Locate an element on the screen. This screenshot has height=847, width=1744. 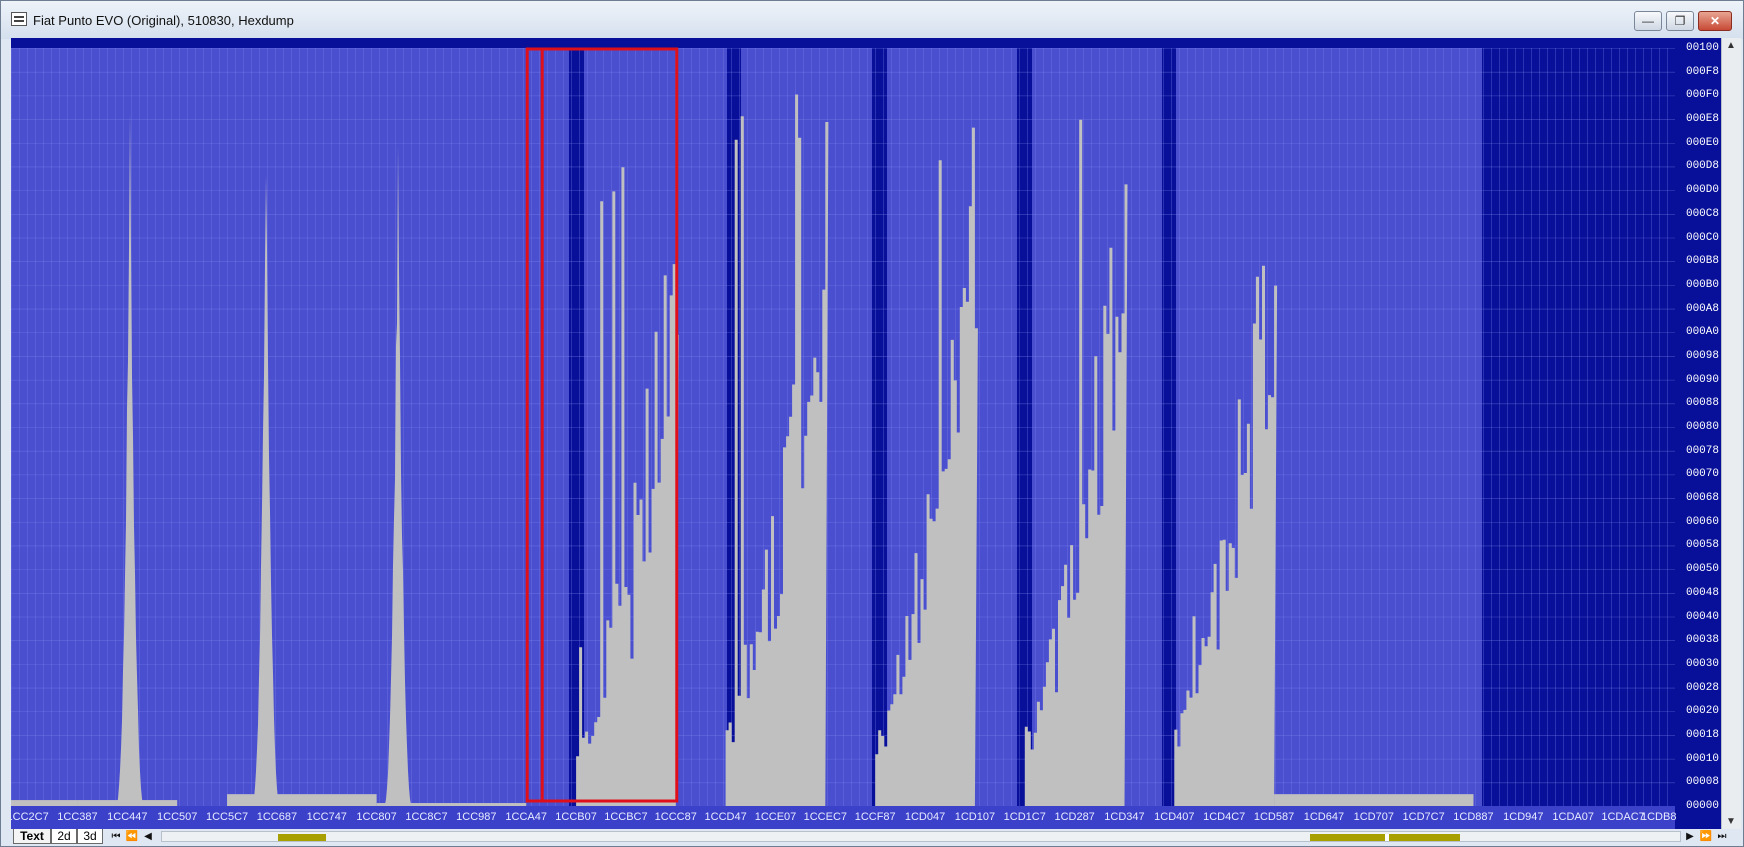
y-tick-label: 000B8 is located at coordinates (1702, 261).